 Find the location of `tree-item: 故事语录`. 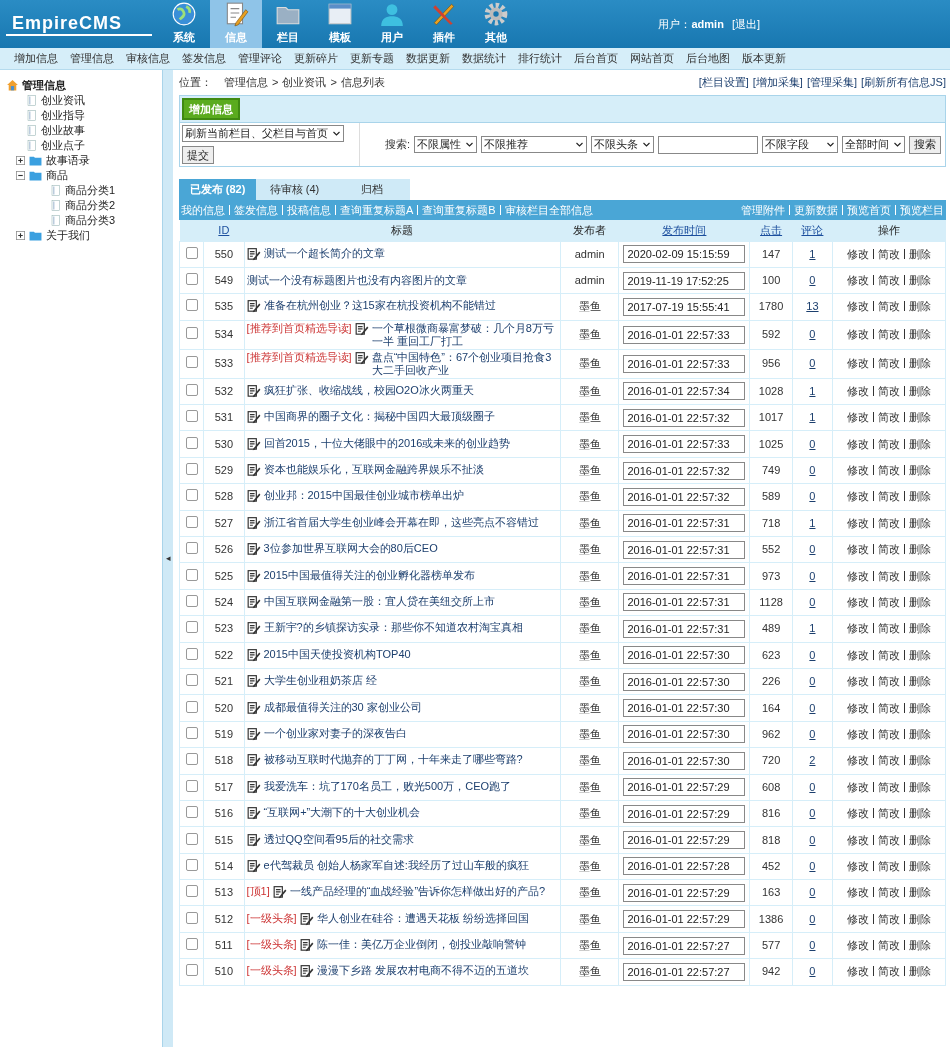

tree-item: 故事语录 is located at coordinates (68, 160).